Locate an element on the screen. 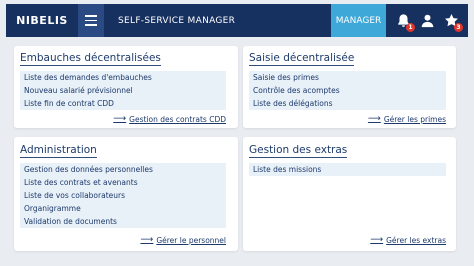  favorites-badge: 3 is located at coordinates (458, 27).